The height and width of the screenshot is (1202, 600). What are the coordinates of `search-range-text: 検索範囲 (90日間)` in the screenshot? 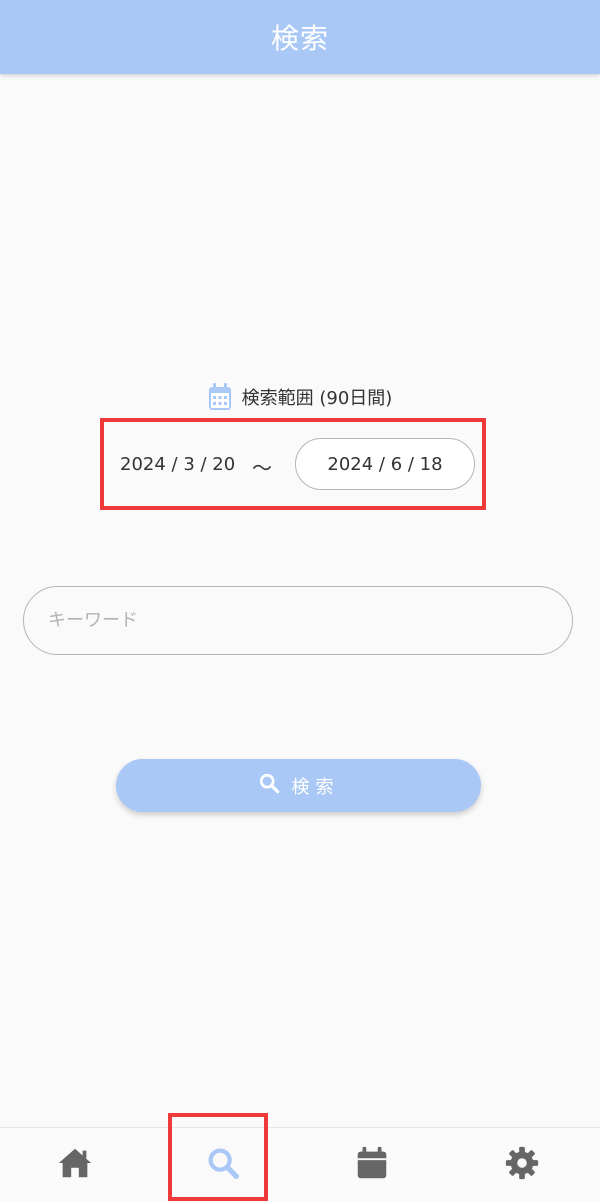 It's located at (317, 398).